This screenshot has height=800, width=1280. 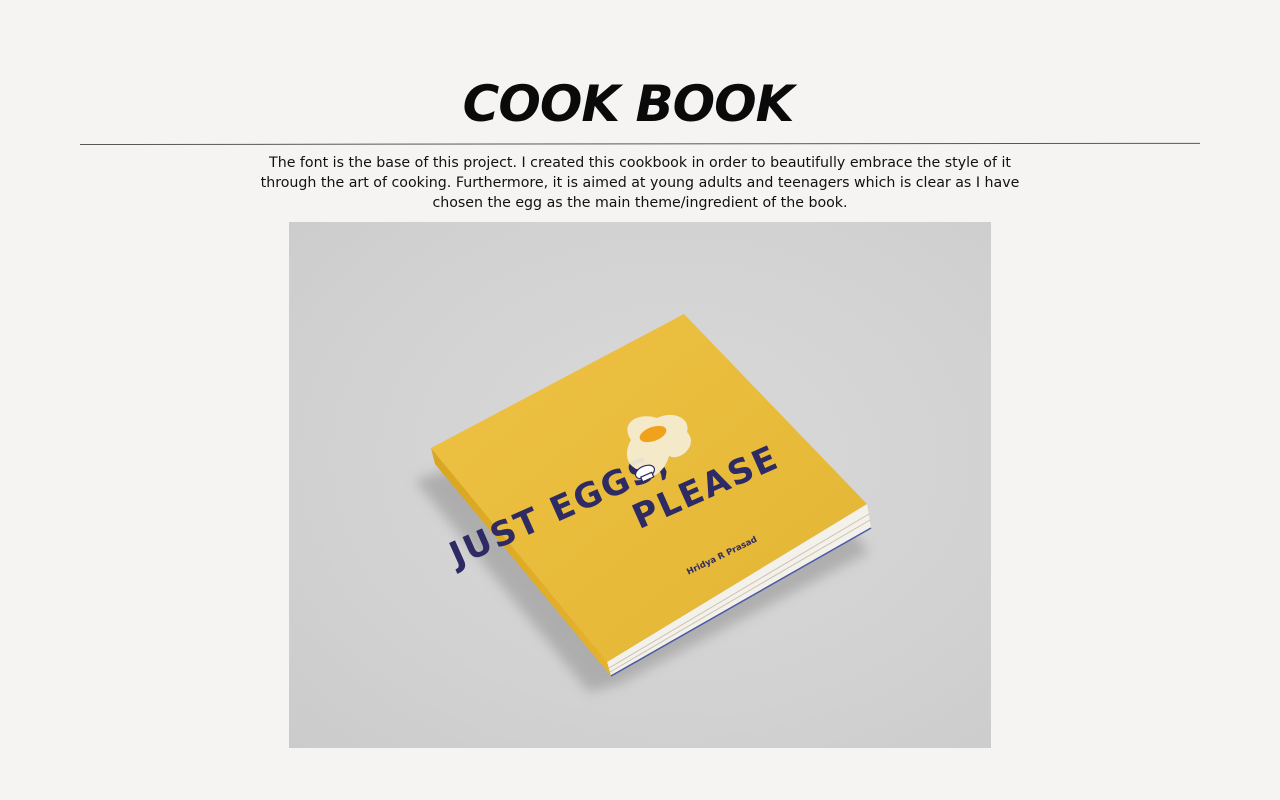 What do you see at coordinates (639, 143) in the screenshot?
I see `title-divider` at bounding box center [639, 143].